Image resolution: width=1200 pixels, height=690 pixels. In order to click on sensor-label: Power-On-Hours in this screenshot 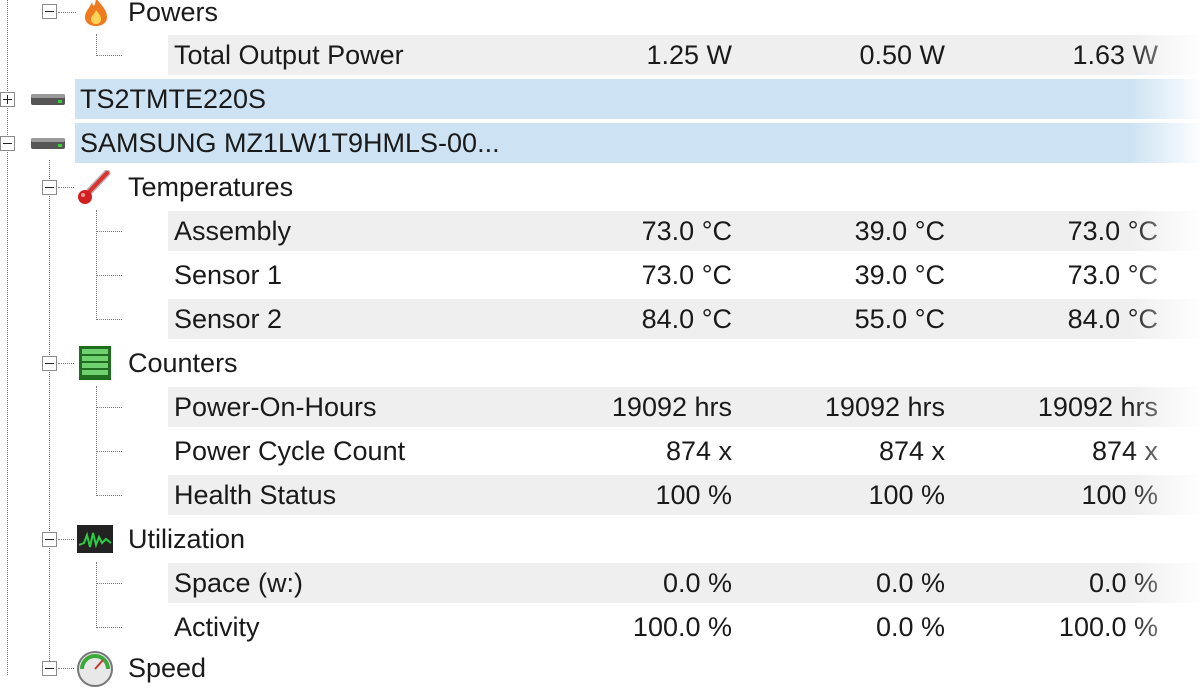, I will do `click(275, 407)`.